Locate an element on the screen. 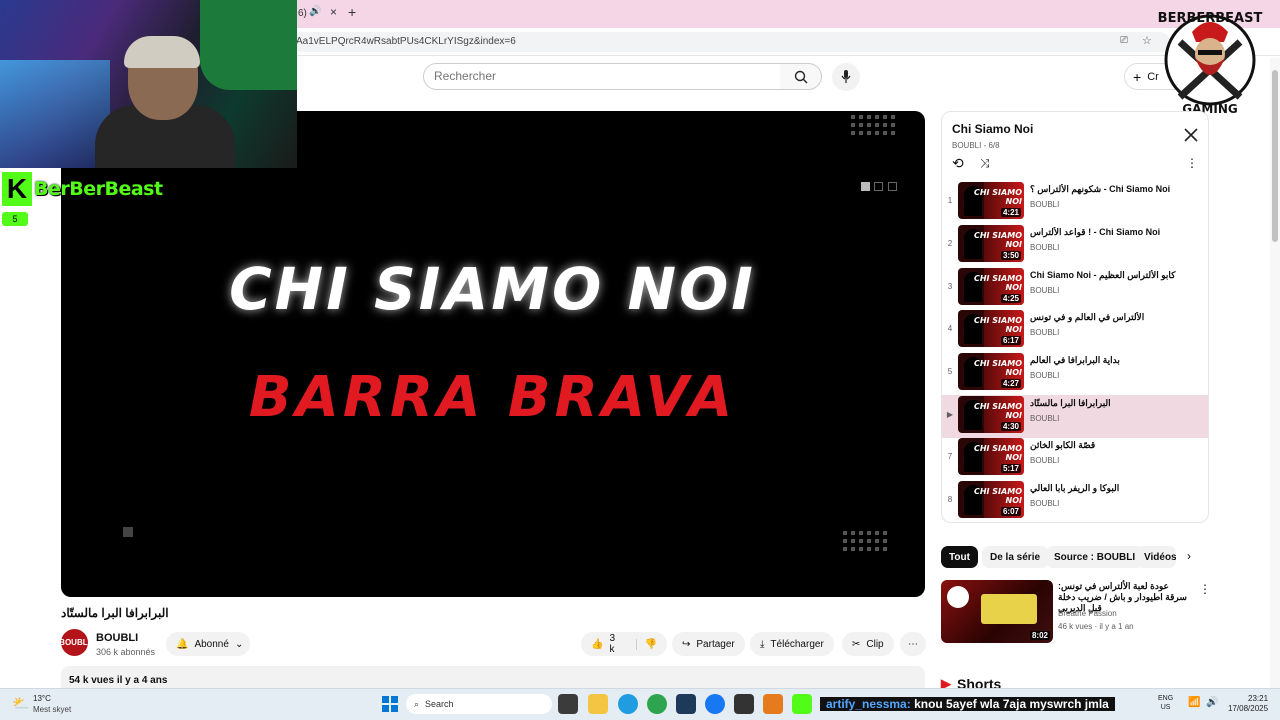  playlist-item-thumbnail: CHI SIAMO NOI 4:27 is located at coordinates (991, 371).